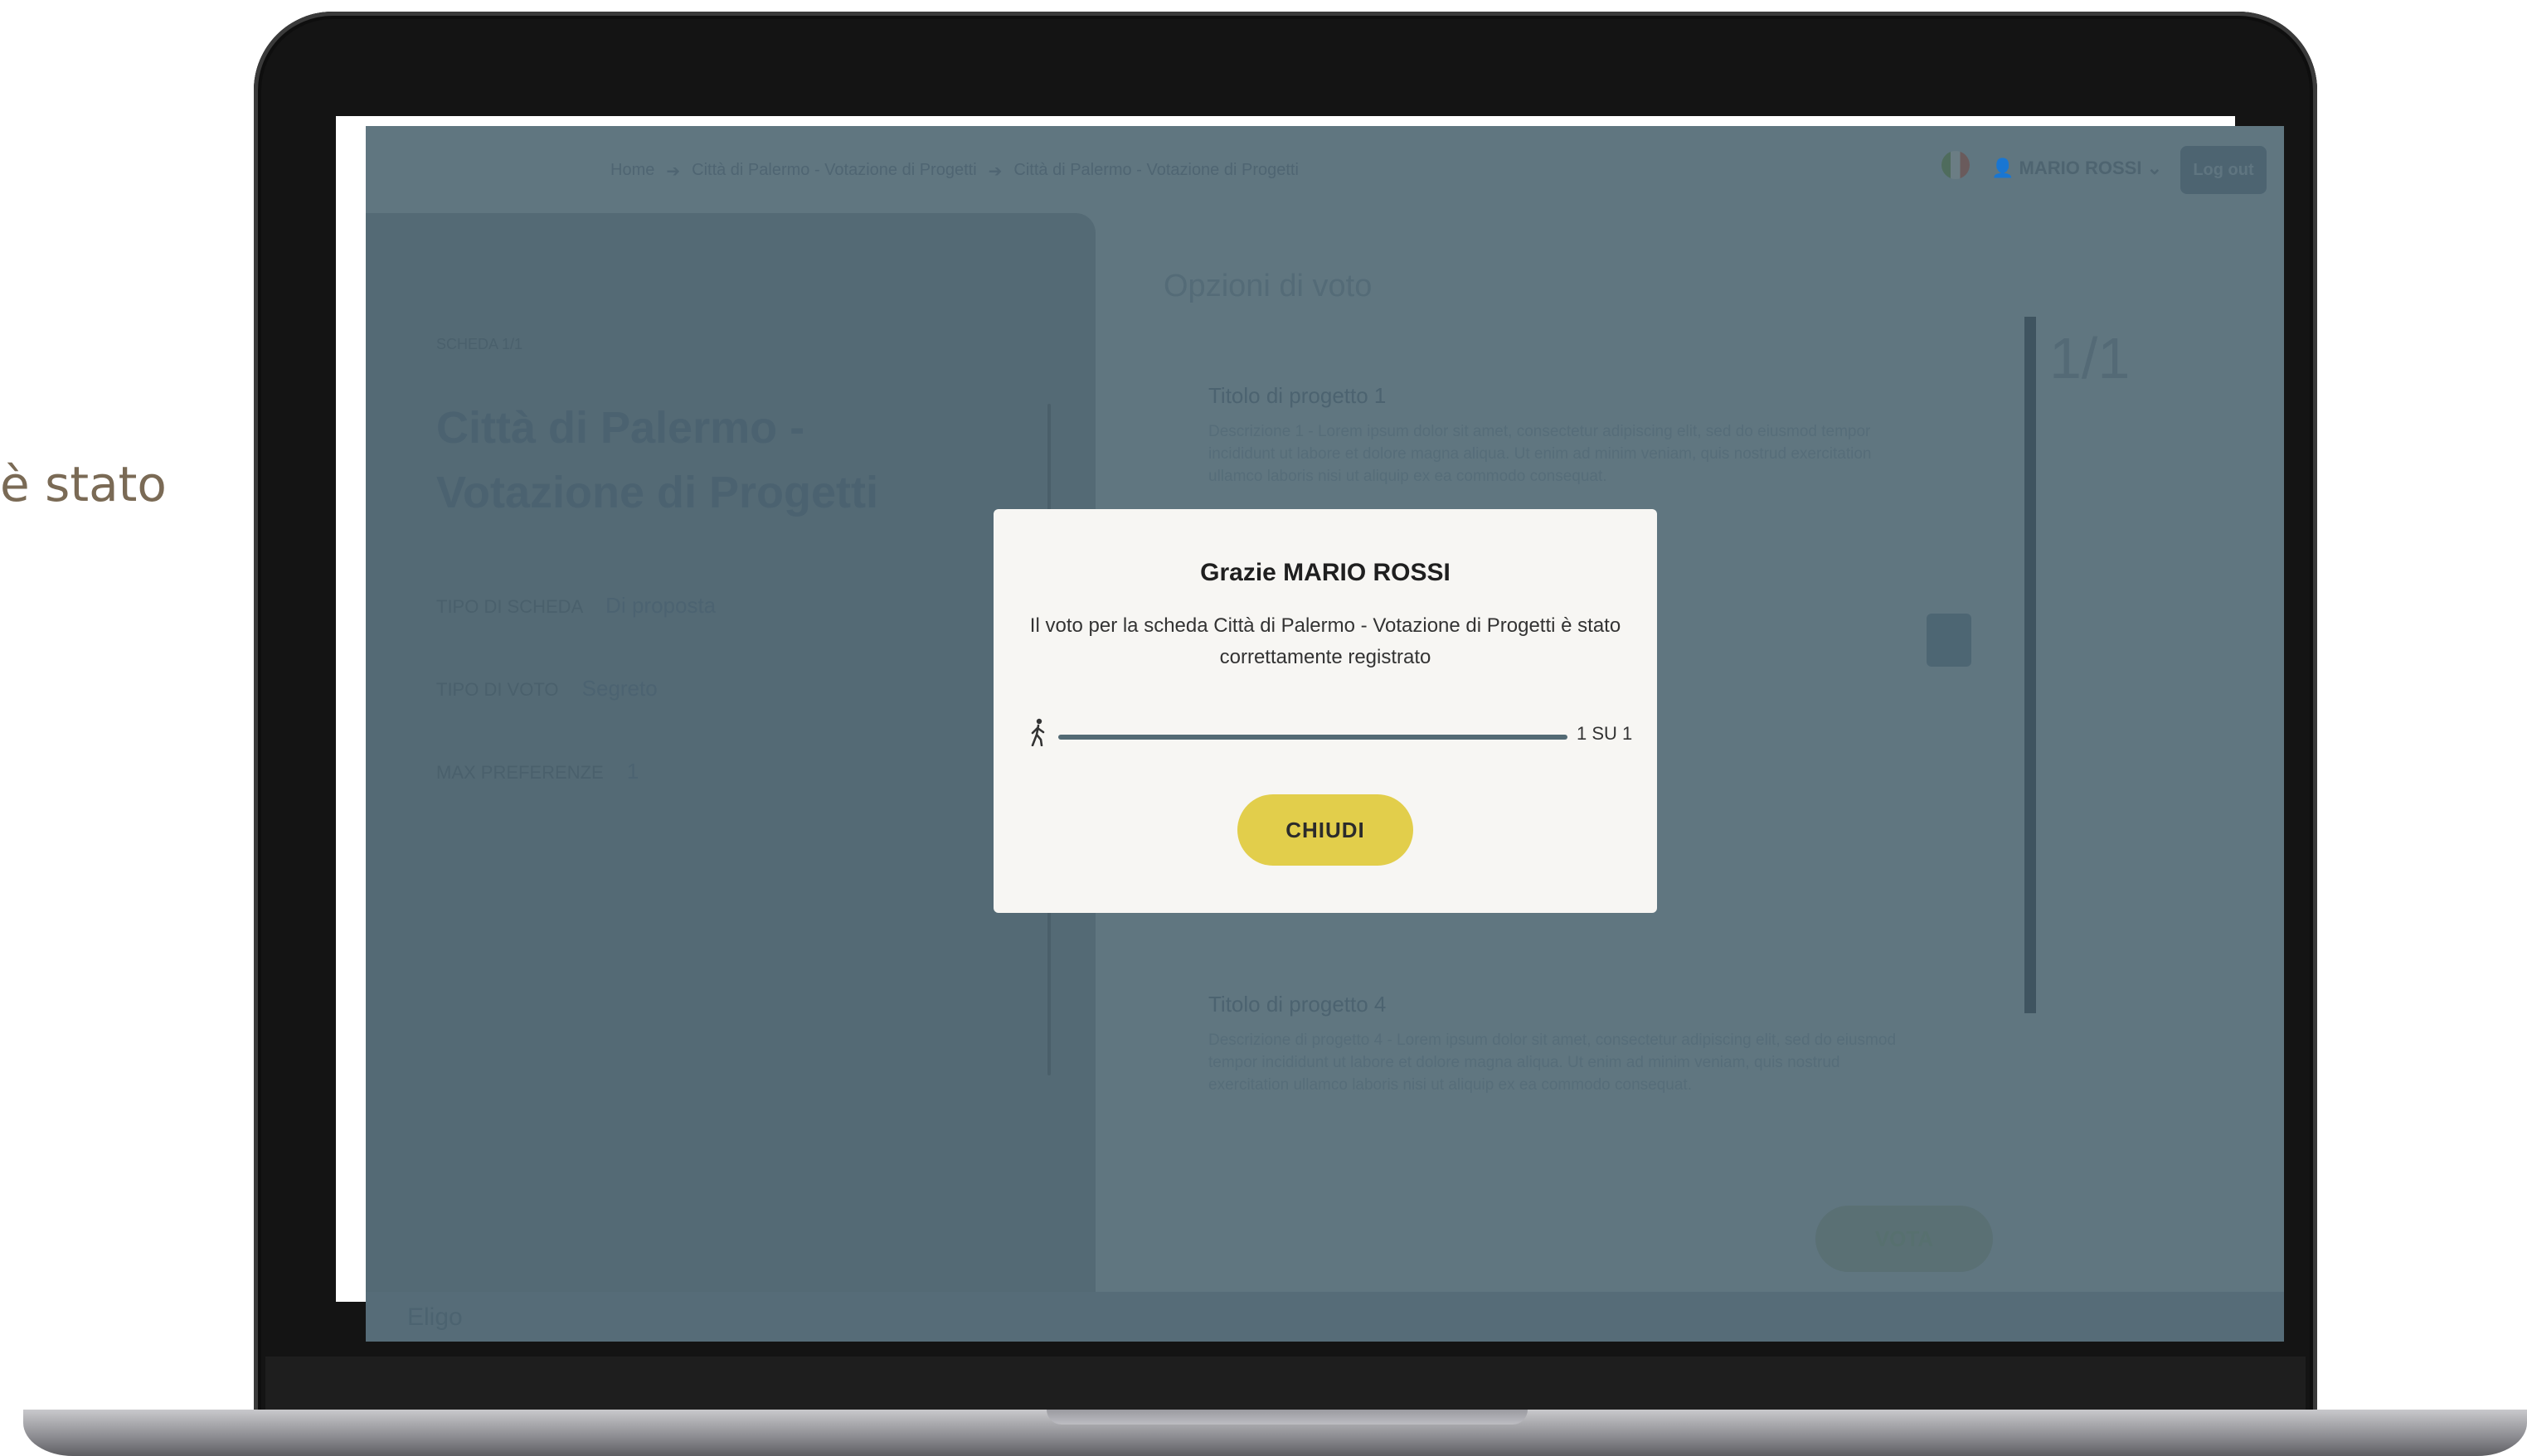 The height and width of the screenshot is (1456, 2527). What do you see at coordinates (1268, 286) in the screenshot?
I see `options-title: Opzioni di voto` at bounding box center [1268, 286].